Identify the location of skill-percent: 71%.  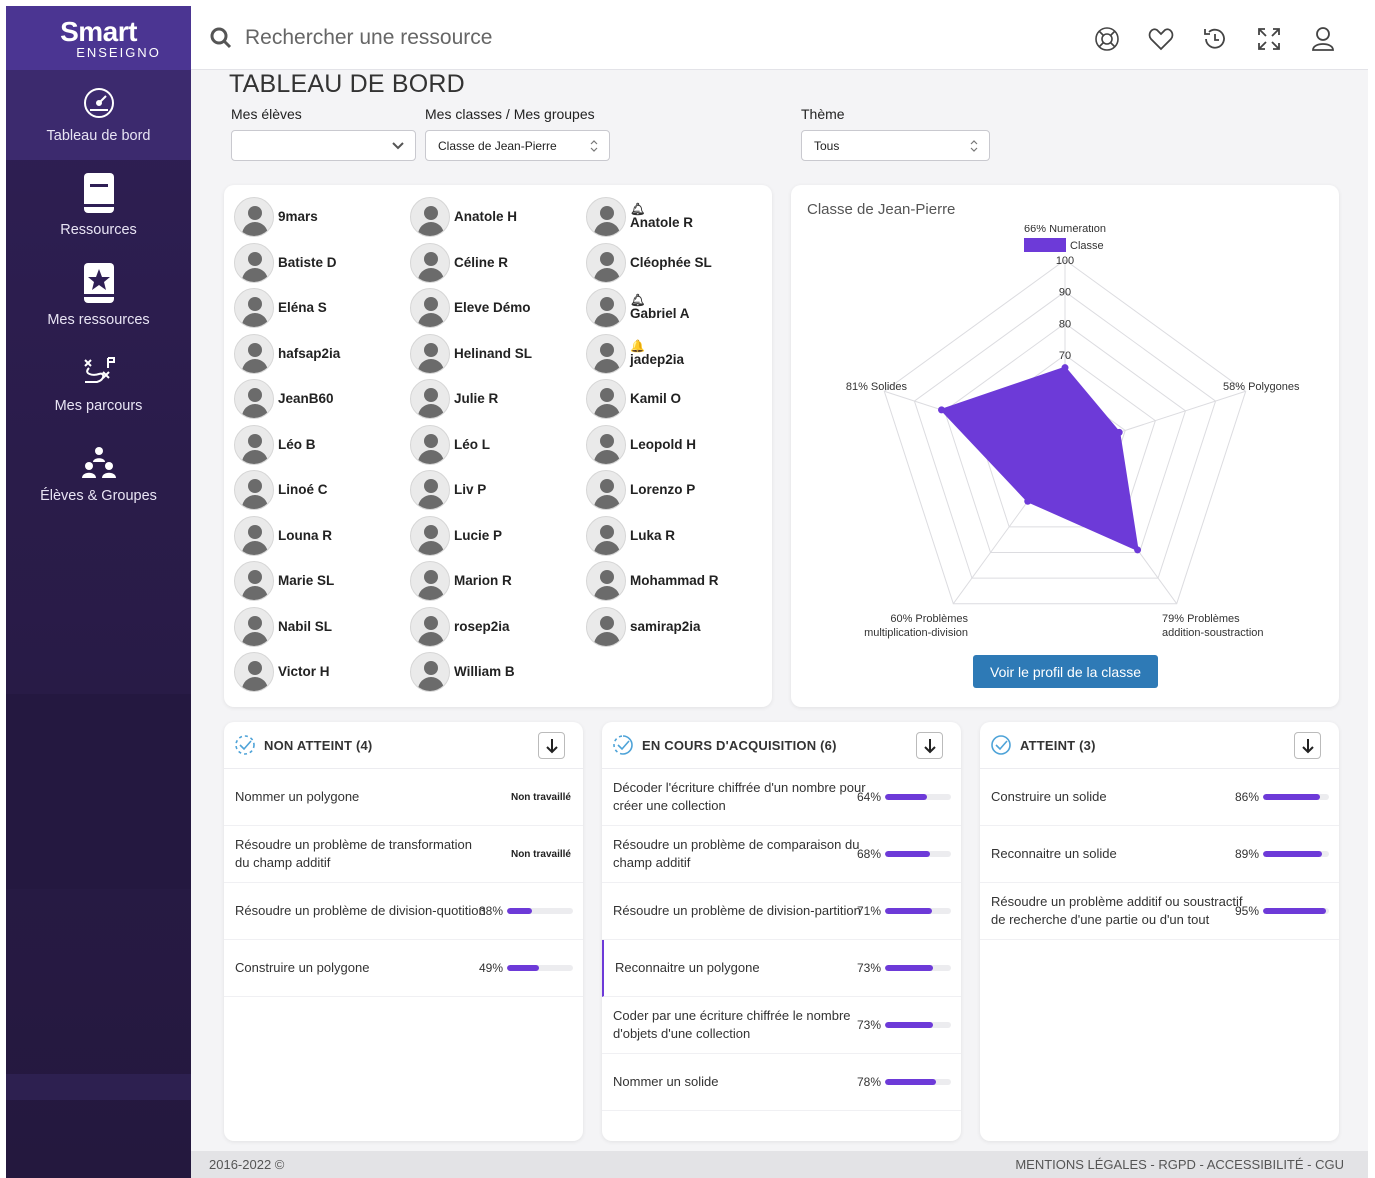
(868, 911).